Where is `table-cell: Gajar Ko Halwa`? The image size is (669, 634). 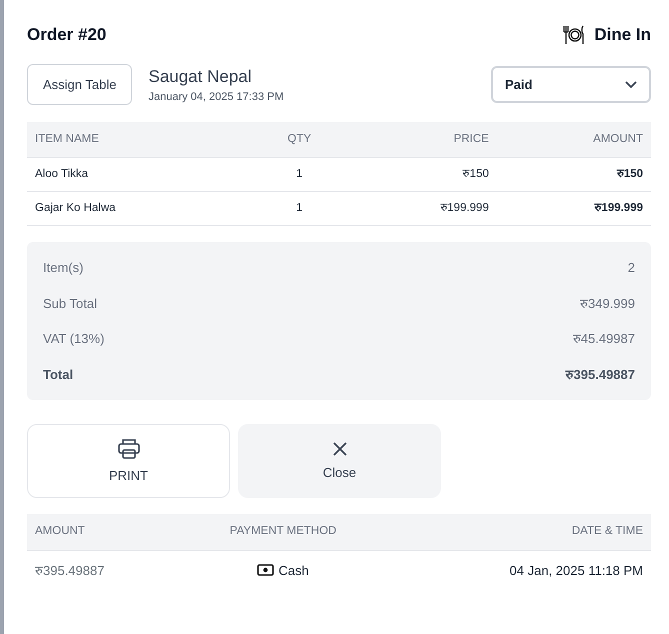 table-cell: Gajar Ko Halwa is located at coordinates (140, 209).